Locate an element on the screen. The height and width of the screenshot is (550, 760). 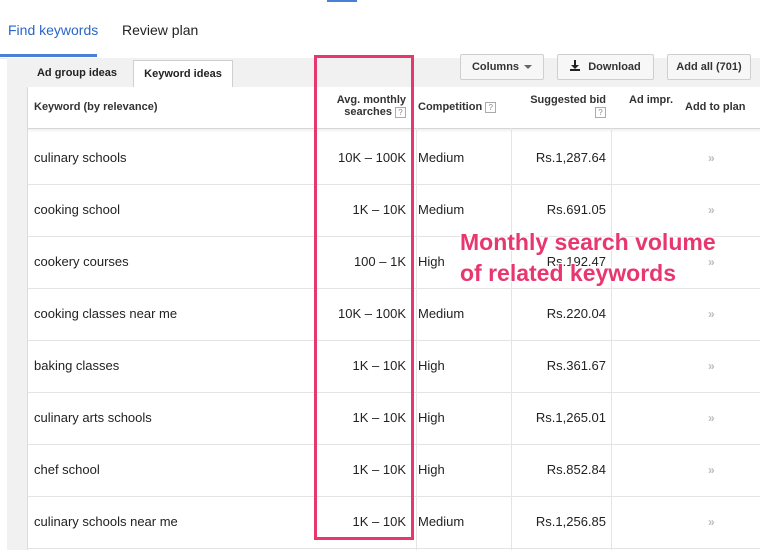
column-header-add-to-plan: Add to plan is located at coordinates (715, 107).